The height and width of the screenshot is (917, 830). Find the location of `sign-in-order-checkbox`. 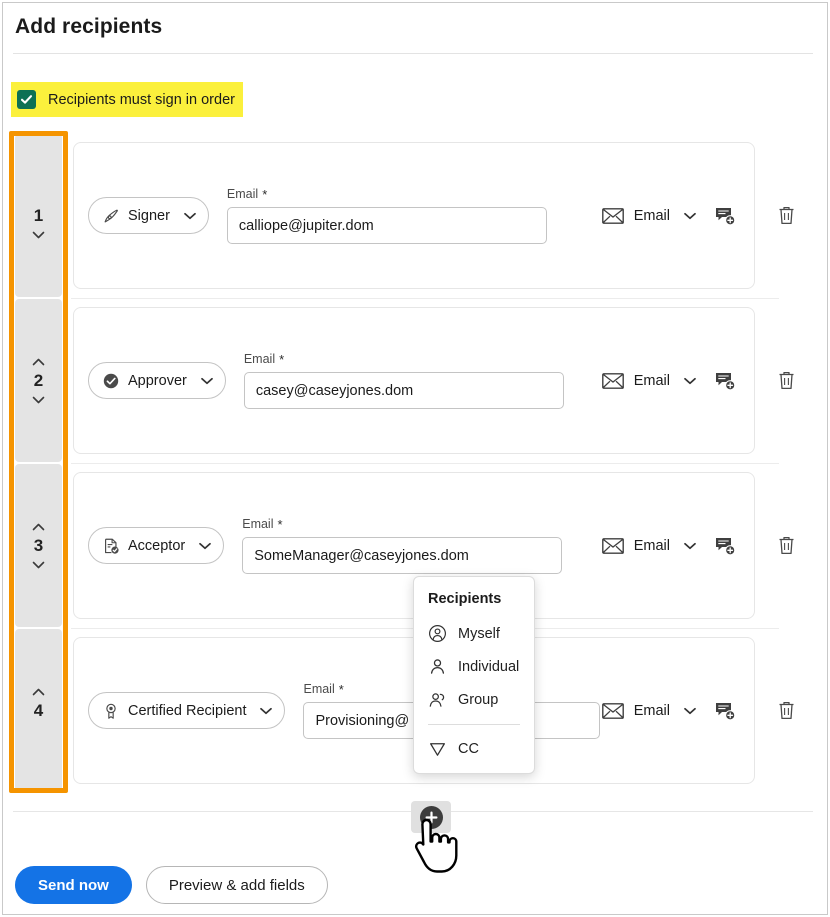

sign-in-order-checkbox is located at coordinates (26, 99).